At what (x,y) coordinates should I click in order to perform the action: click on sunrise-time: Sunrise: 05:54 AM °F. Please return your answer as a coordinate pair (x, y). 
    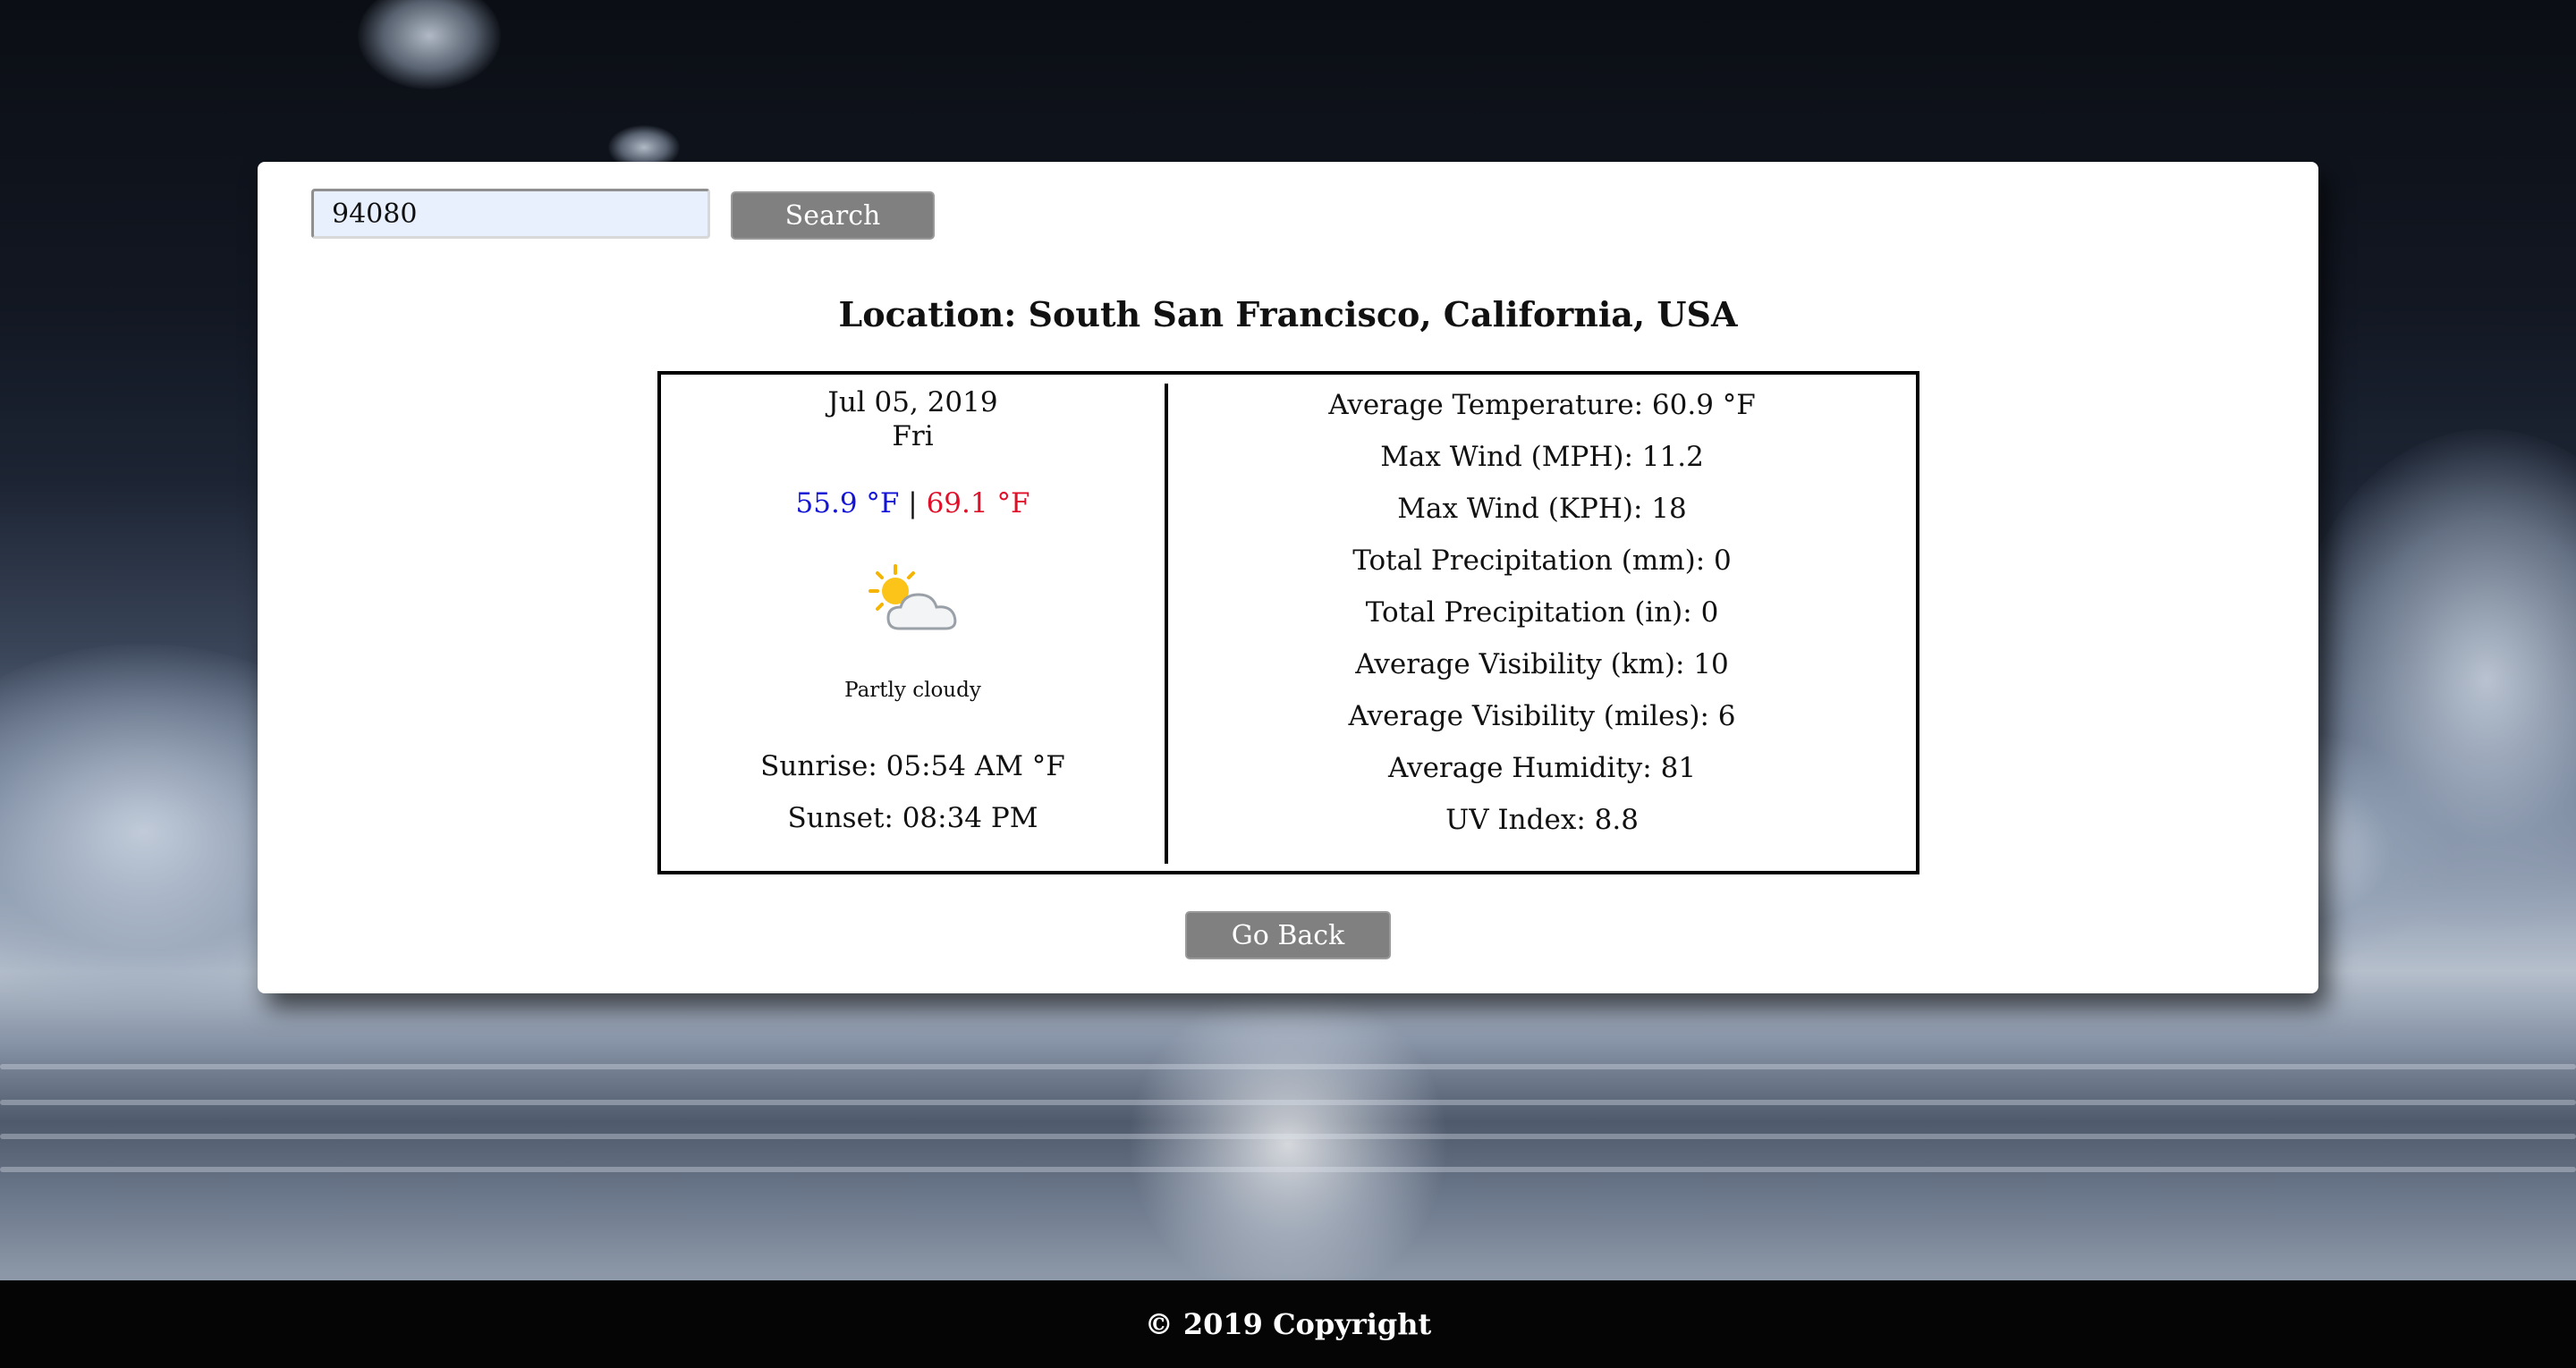
    Looking at the image, I should click on (912, 766).